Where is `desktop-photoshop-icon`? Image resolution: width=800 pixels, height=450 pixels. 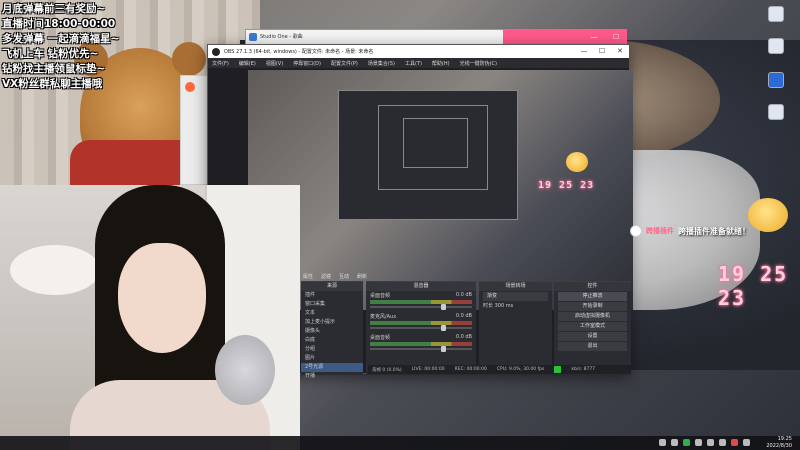
desktop-photoshop-icon is located at coordinates (776, 80).